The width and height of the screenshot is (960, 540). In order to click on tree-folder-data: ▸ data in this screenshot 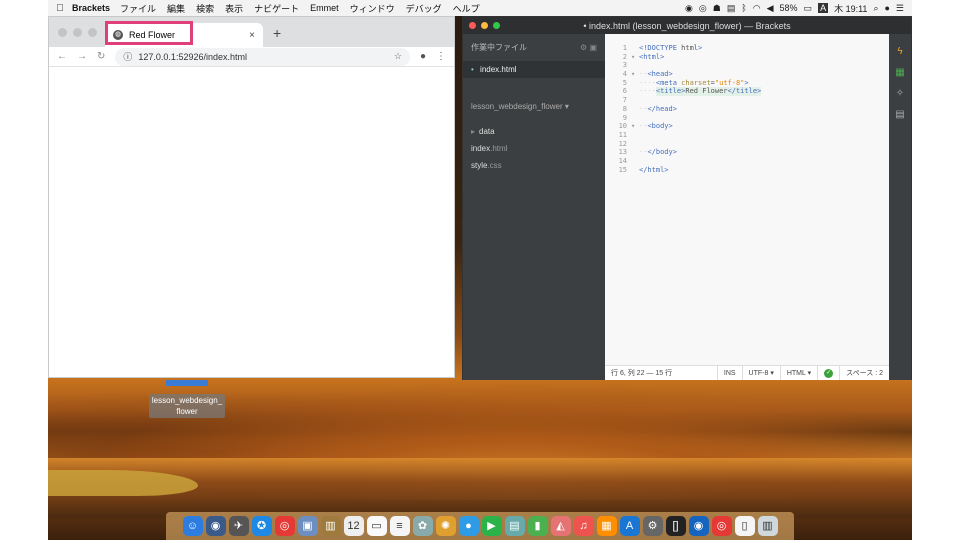, I will do `click(534, 131)`.